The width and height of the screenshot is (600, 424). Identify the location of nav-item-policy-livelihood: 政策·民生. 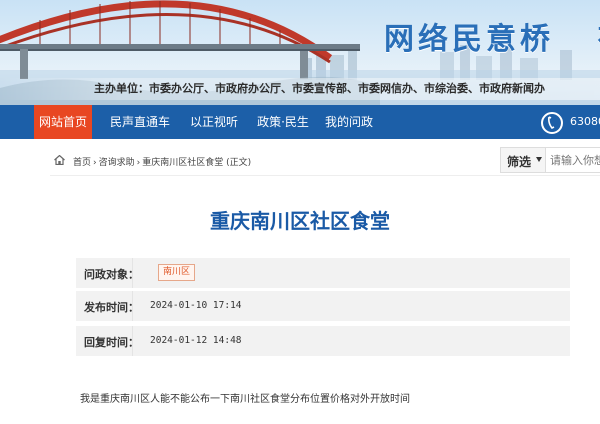
(283, 122).